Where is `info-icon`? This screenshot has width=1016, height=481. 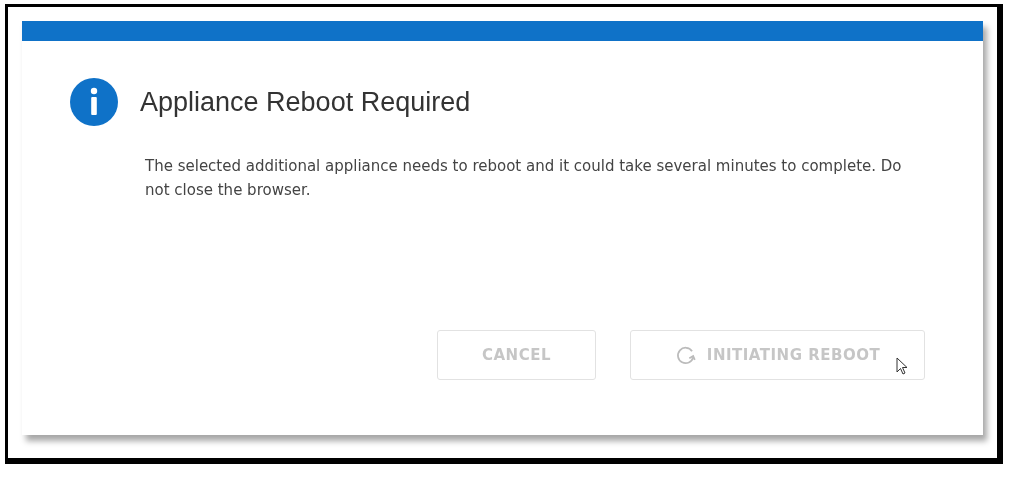 info-icon is located at coordinates (94, 102).